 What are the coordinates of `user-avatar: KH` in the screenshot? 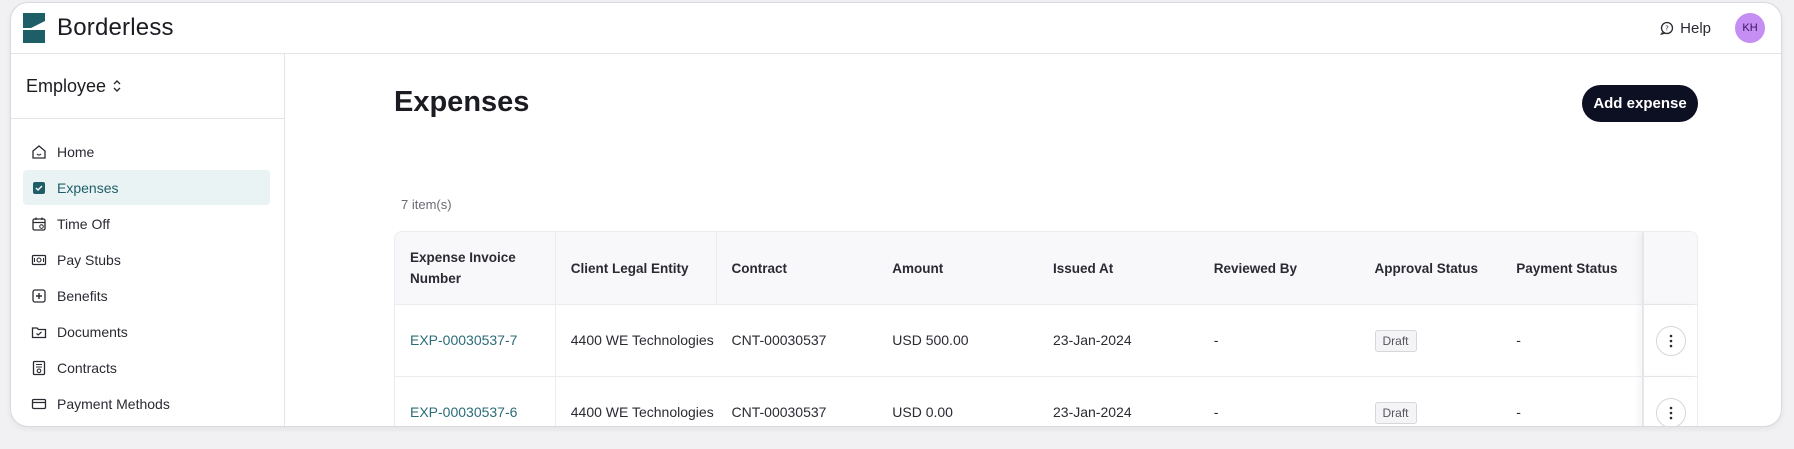 It's located at (1750, 28).